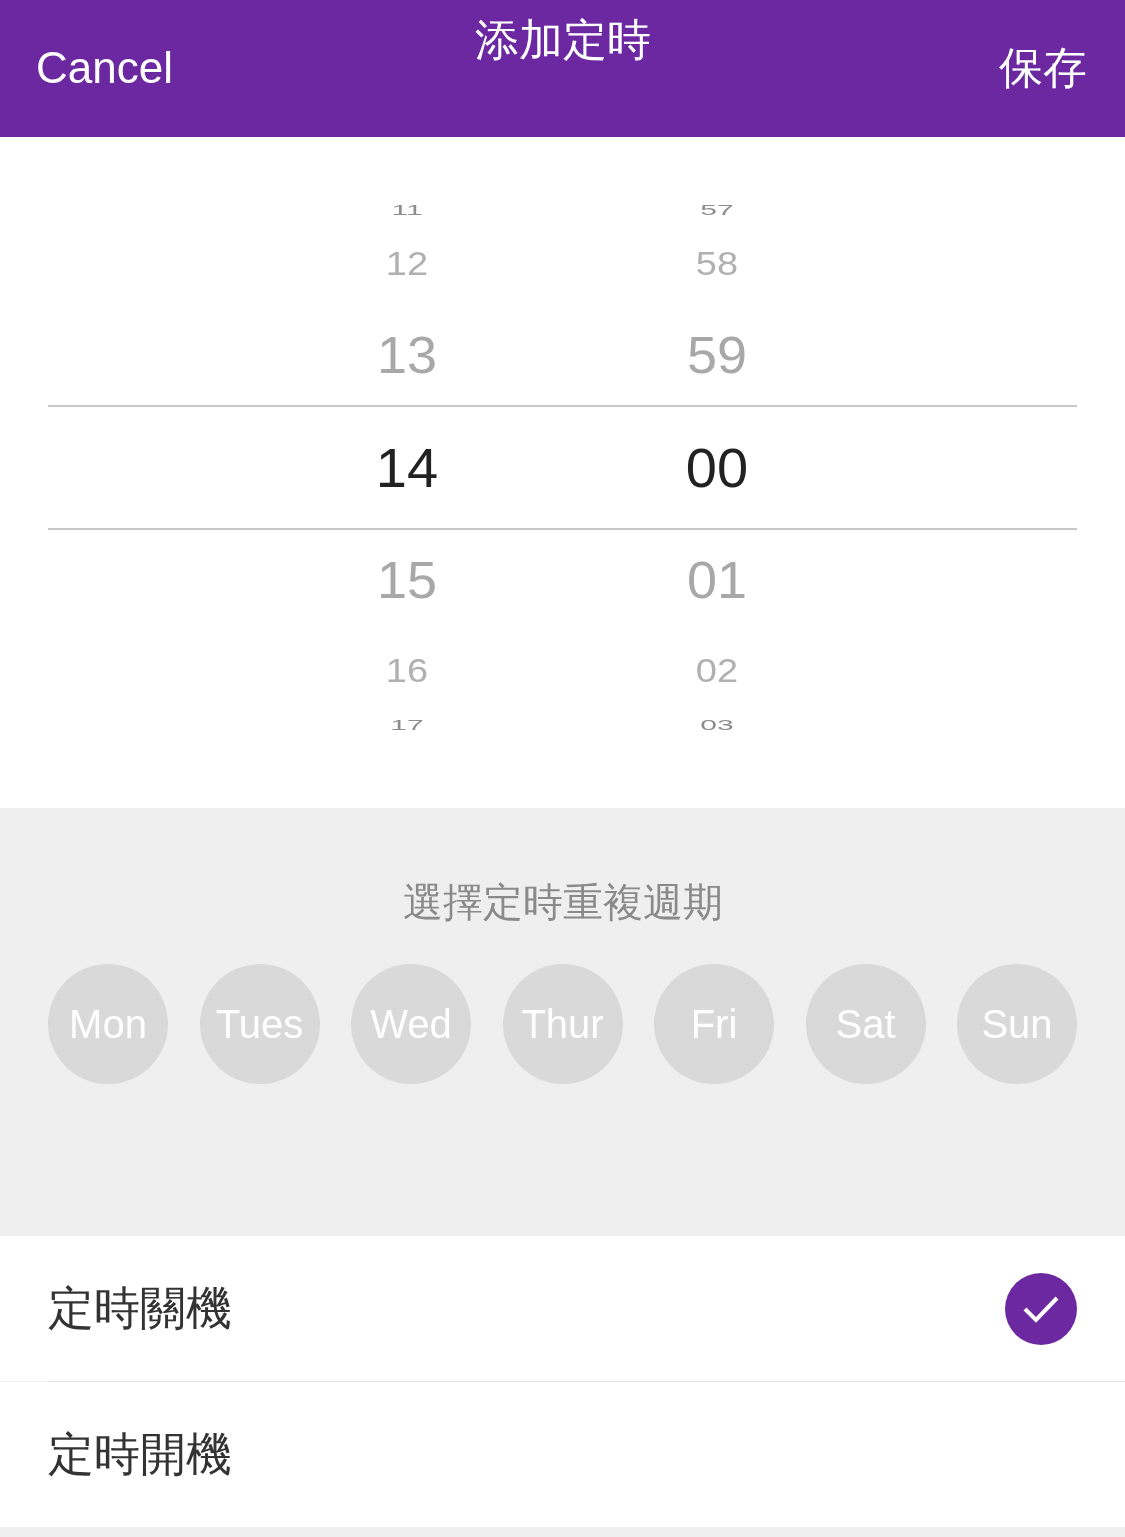 This screenshot has width=1125, height=1537. What do you see at coordinates (717, 580) in the screenshot?
I see `minute-option: 01` at bounding box center [717, 580].